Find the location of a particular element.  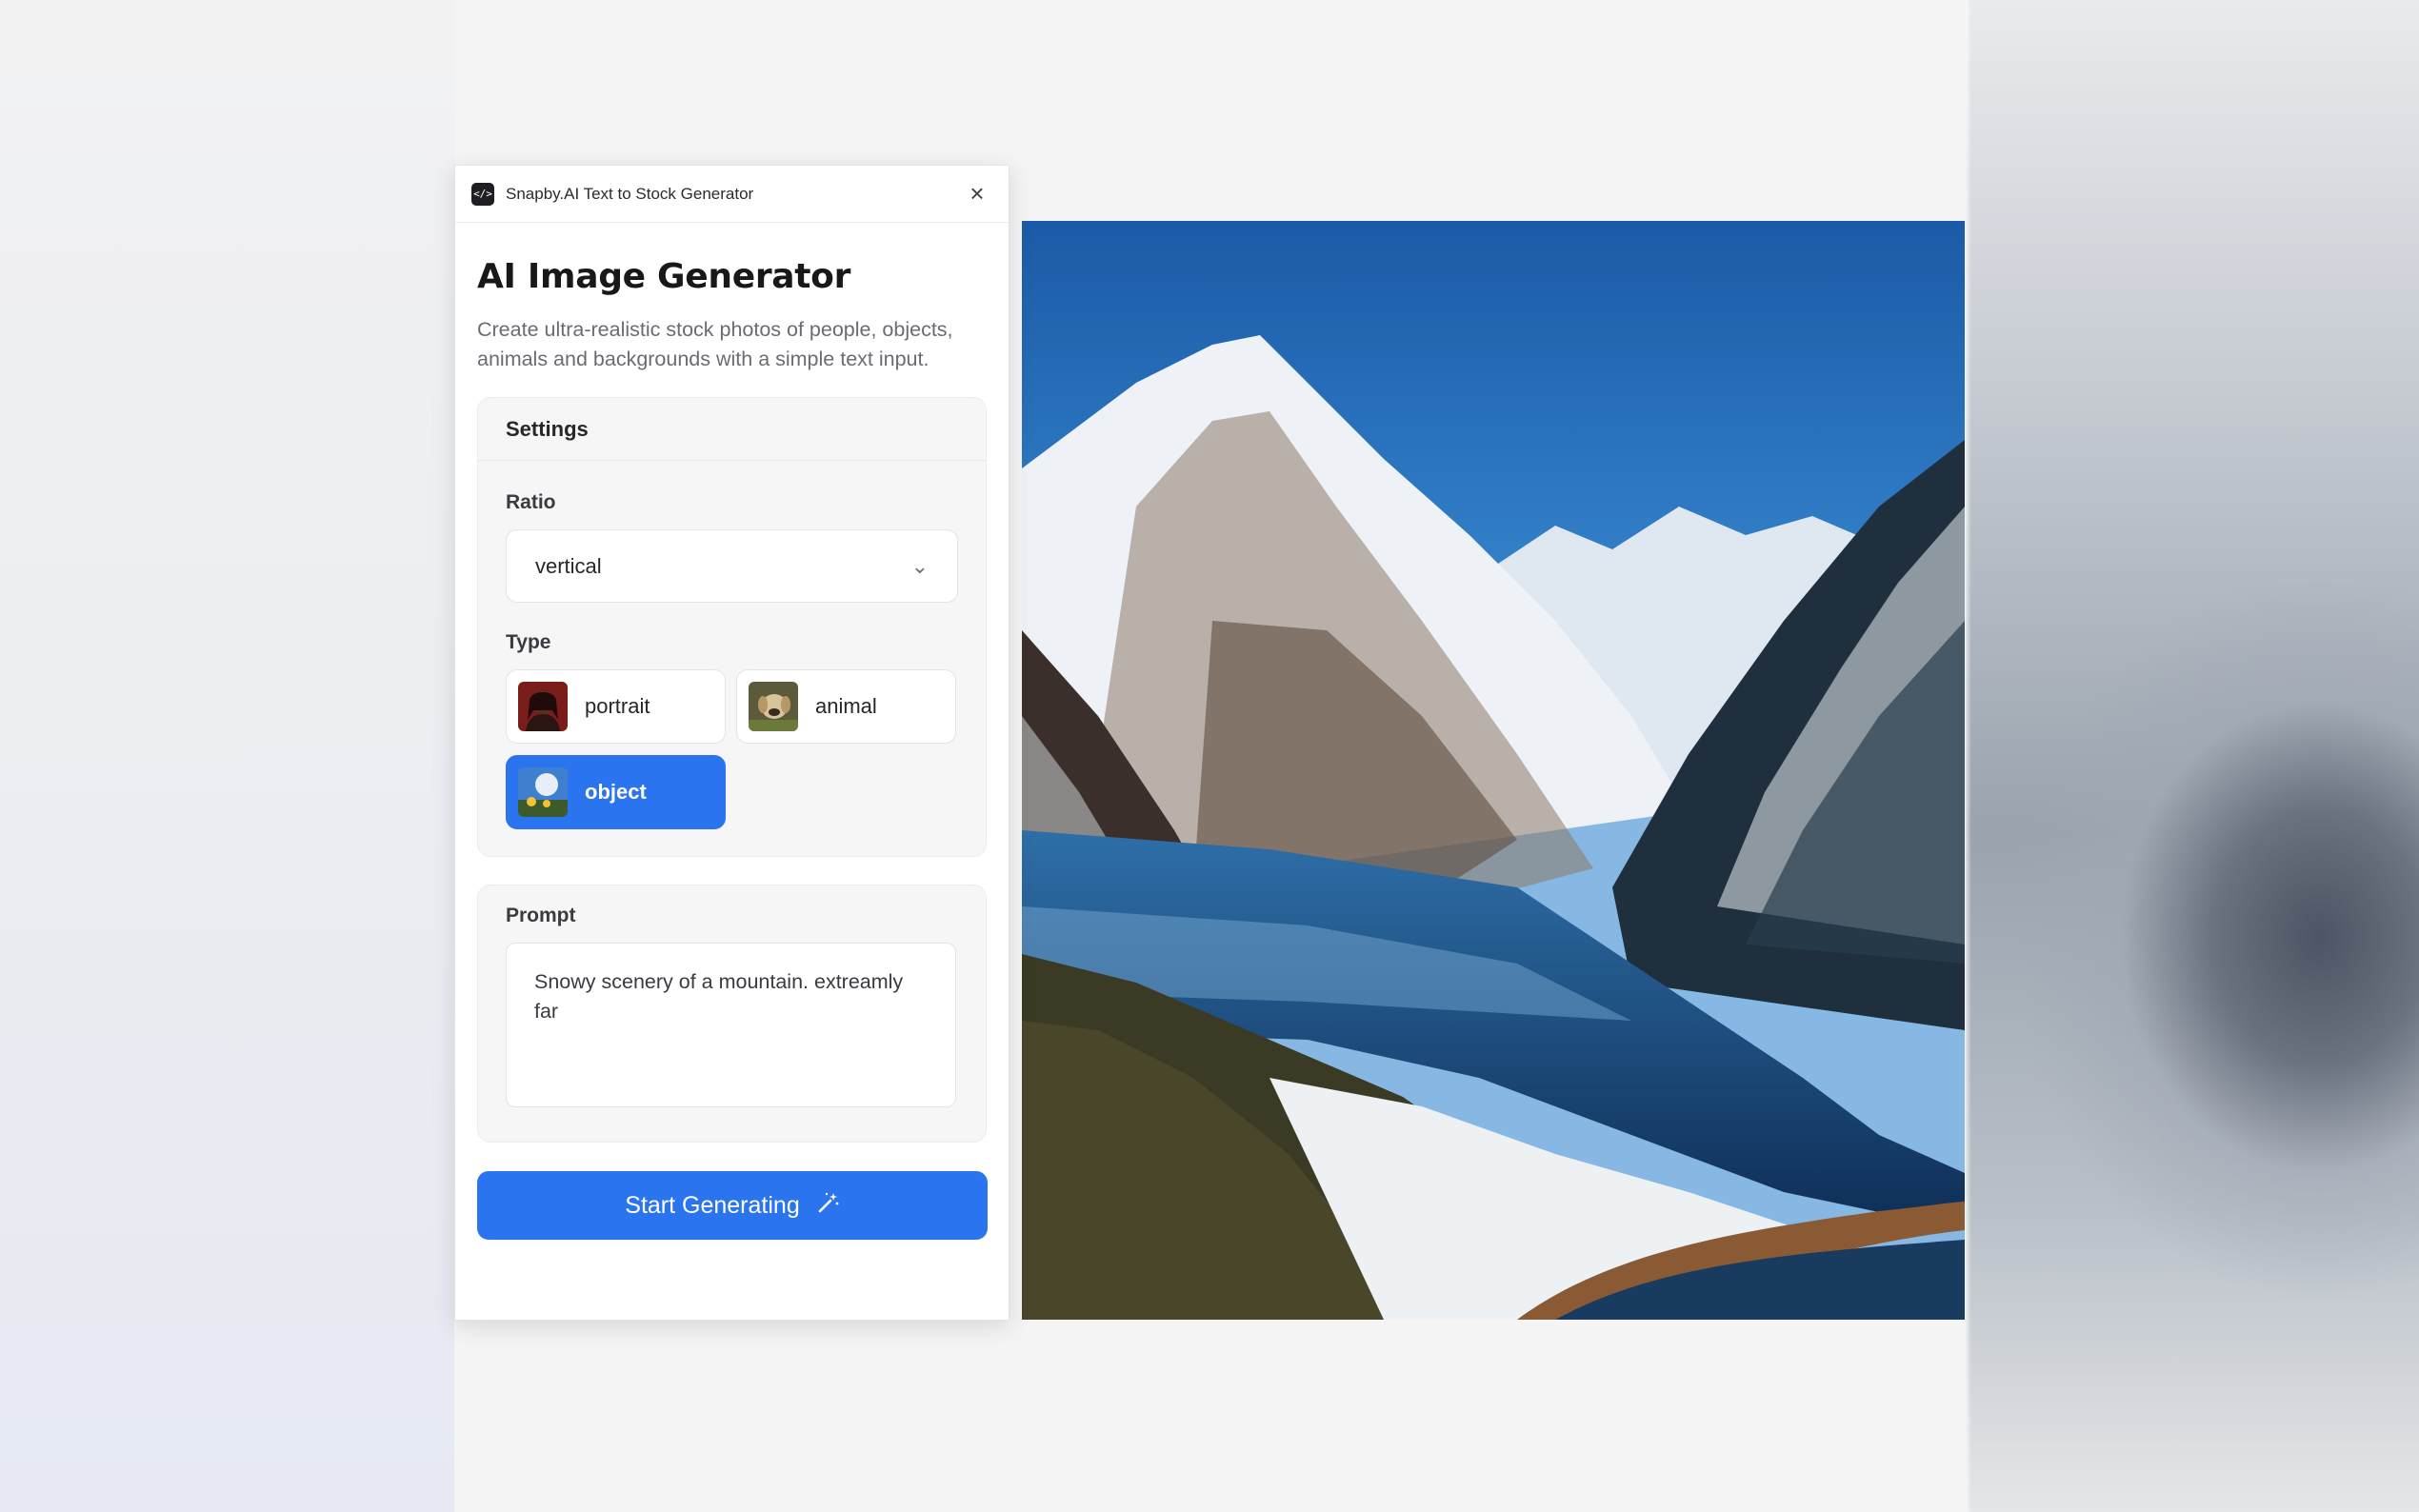

type-option-portrait: portrait is located at coordinates (616, 706).